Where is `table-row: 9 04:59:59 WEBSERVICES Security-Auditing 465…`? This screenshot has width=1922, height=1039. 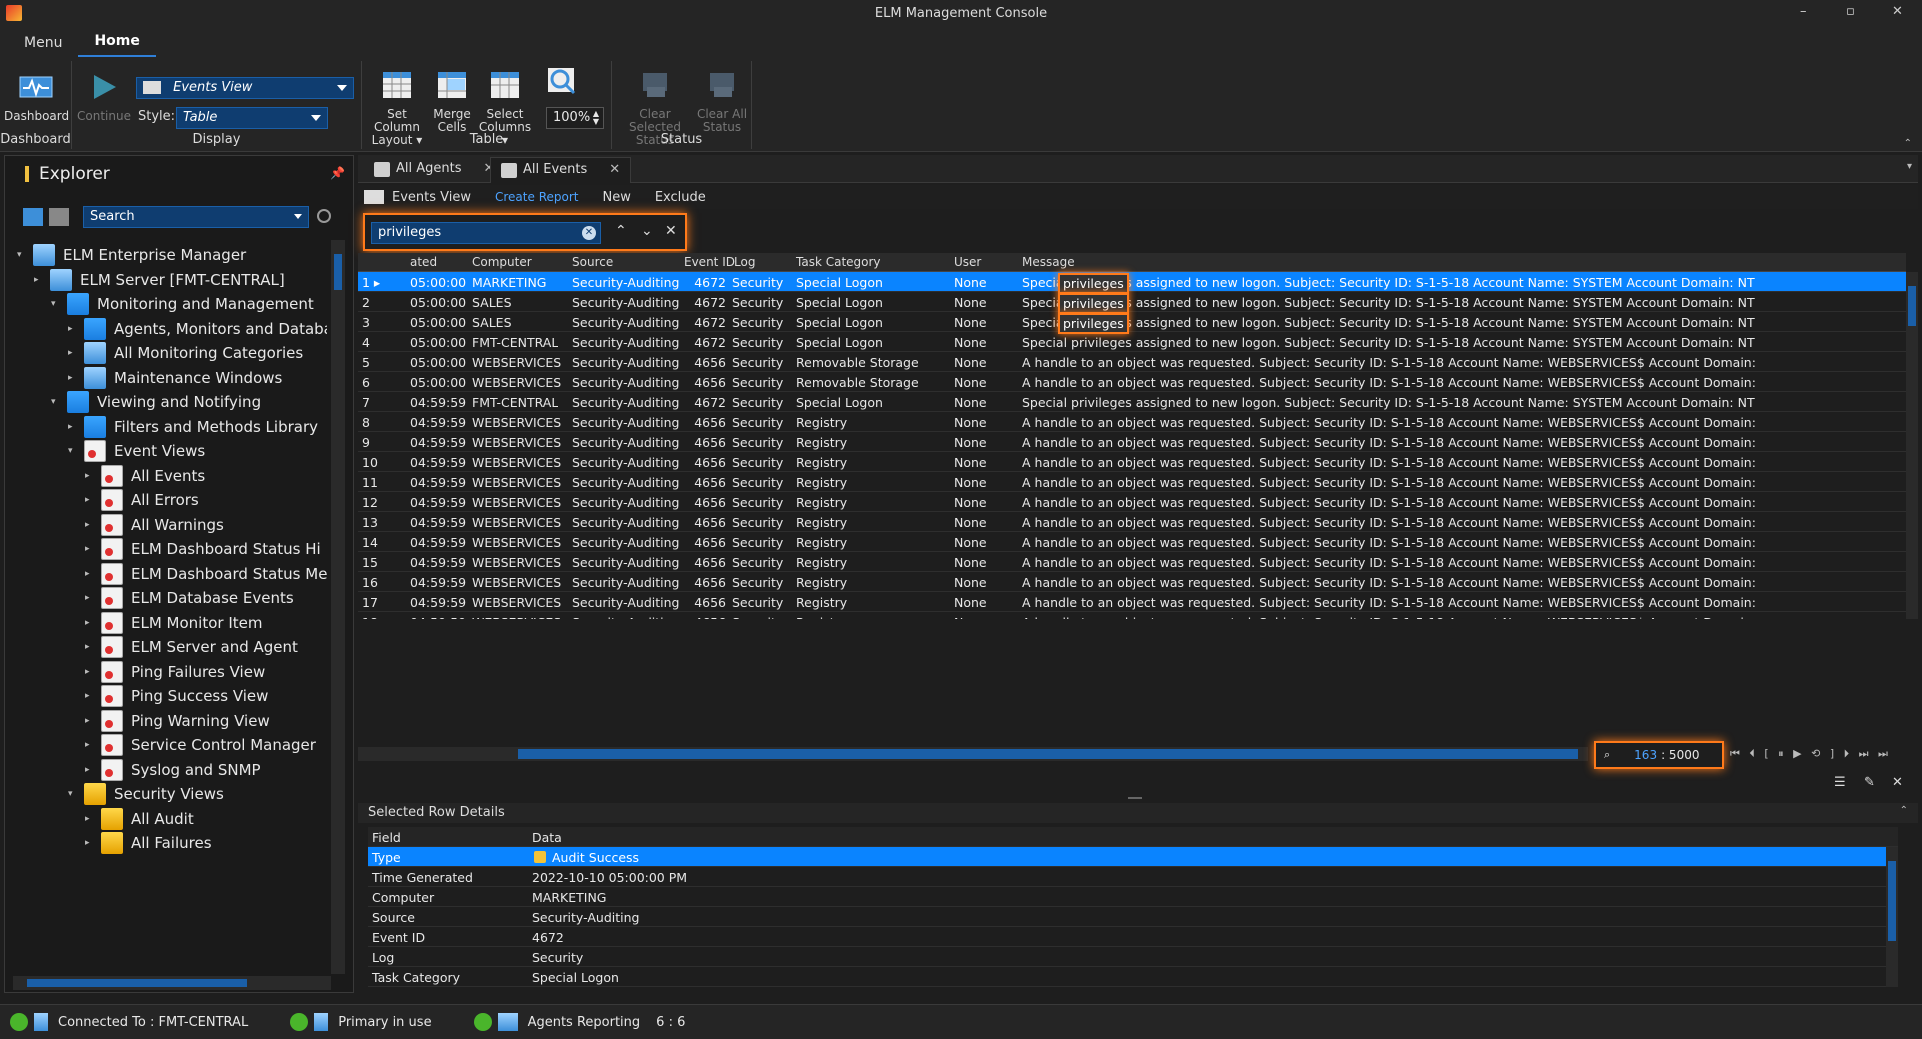
table-row: 9 04:59:59 WEBSERVICES Security-Auditing 465… is located at coordinates (1132, 442).